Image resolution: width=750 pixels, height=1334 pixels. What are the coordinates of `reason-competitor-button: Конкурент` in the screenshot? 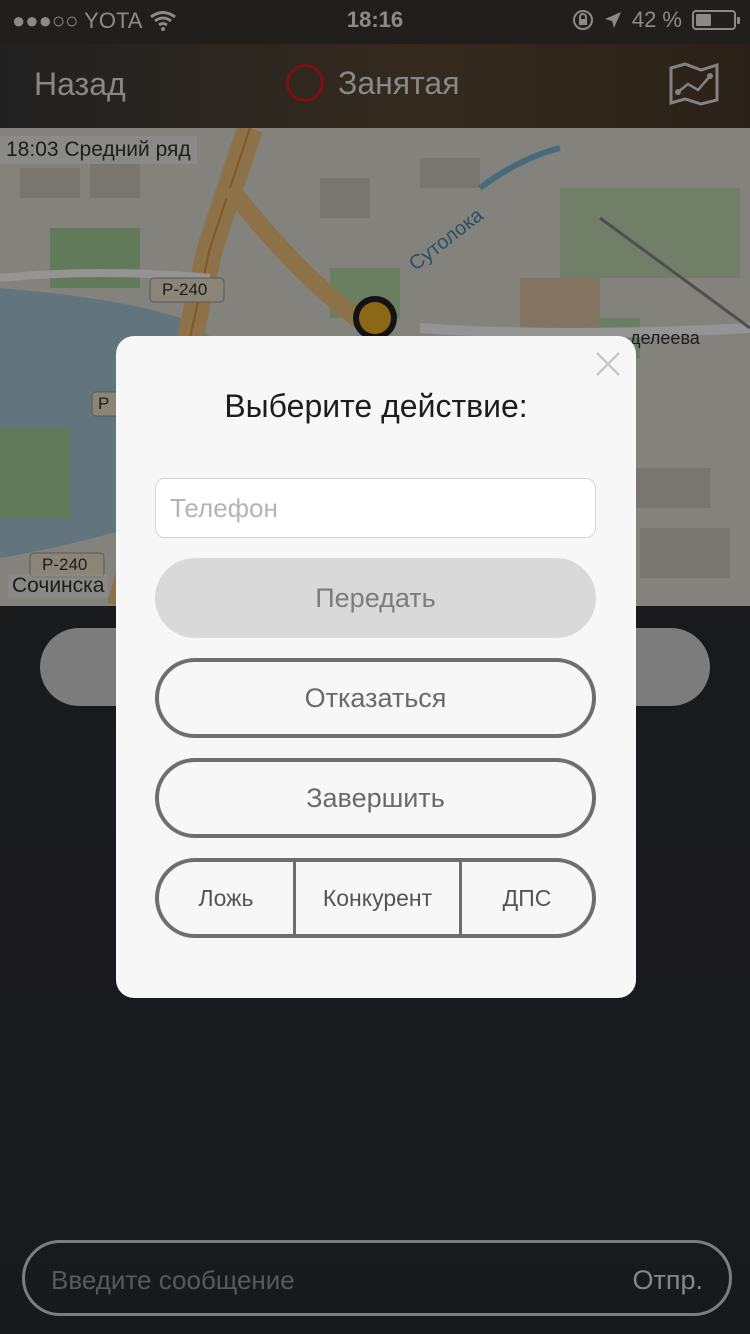 It's located at (376, 898).